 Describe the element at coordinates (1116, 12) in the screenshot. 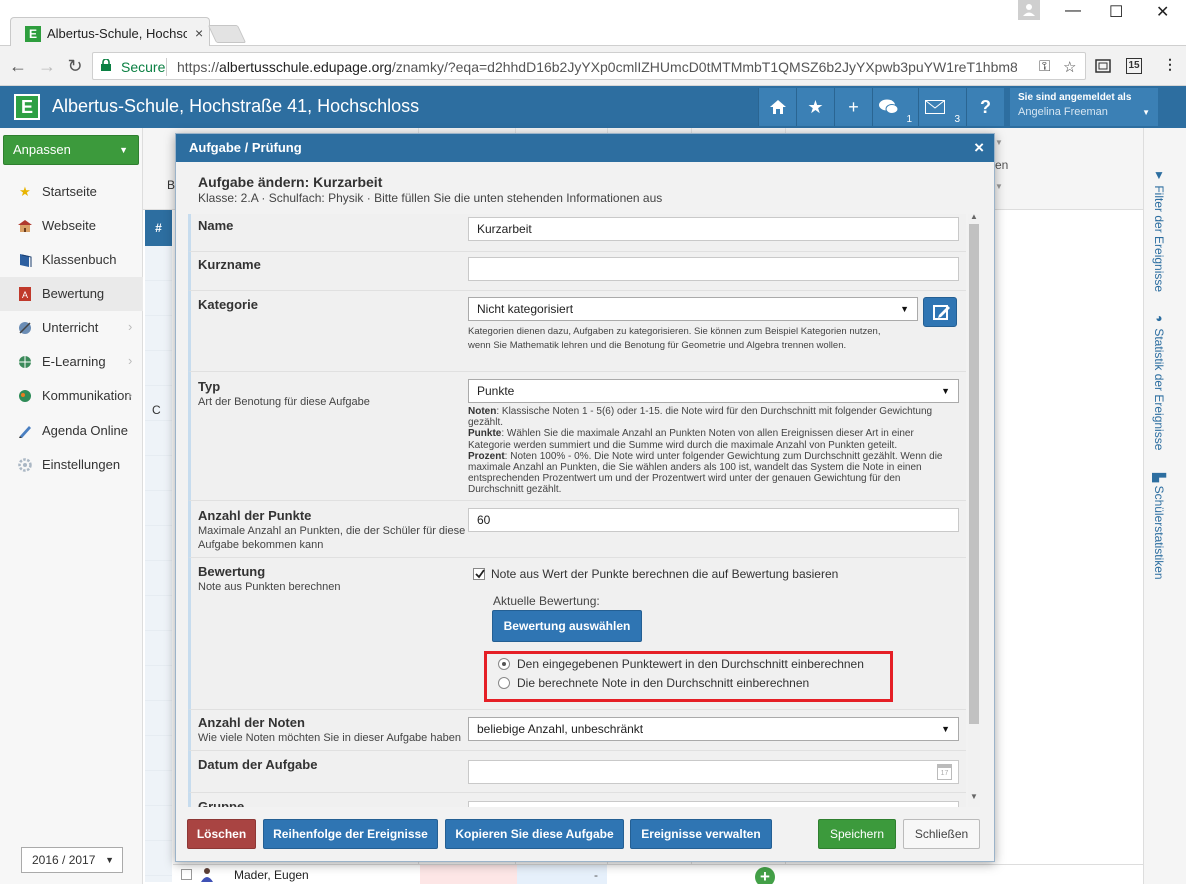

I see `maximize-button: ☐` at that location.